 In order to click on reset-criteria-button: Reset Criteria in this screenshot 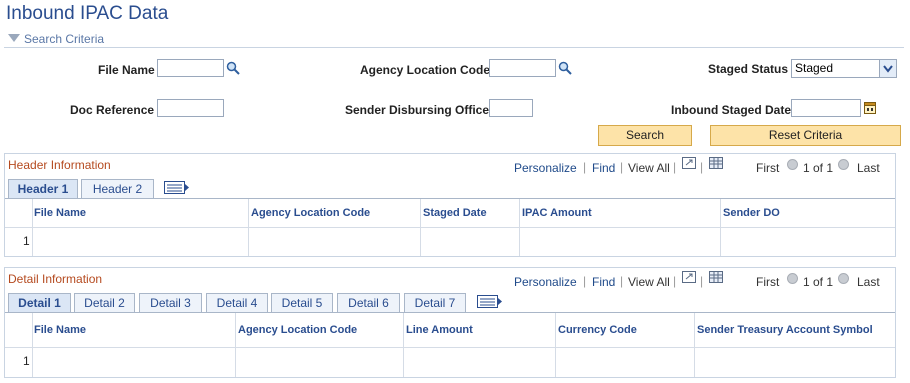, I will do `click(805, 135)`.